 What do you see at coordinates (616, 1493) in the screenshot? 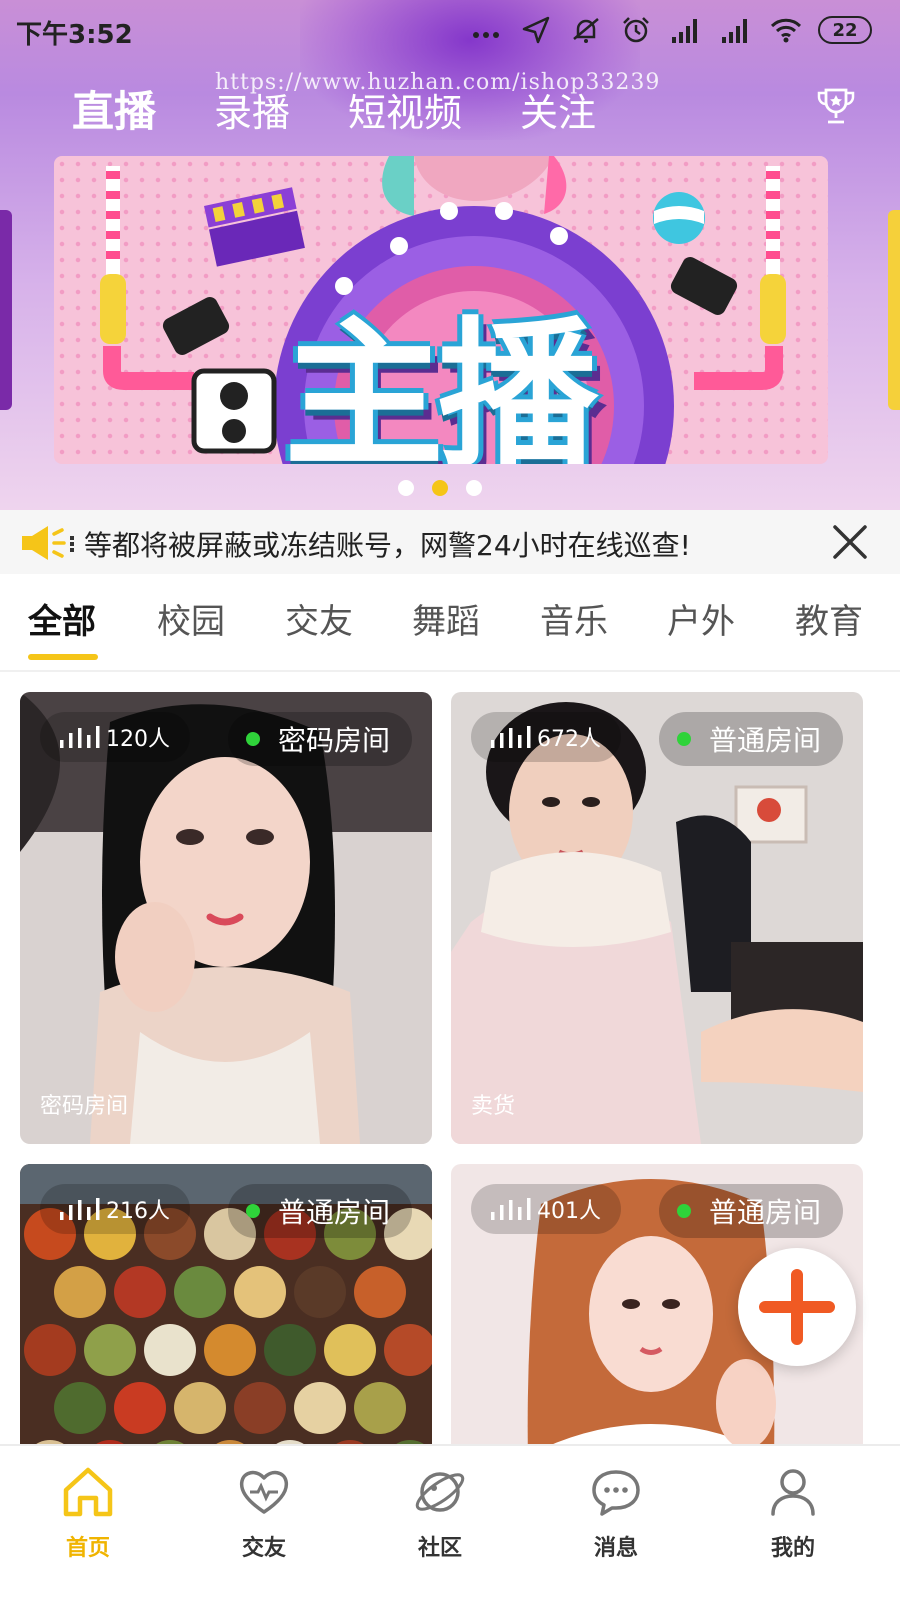
I see `chat-icon` at bounding box center [616, 1493].